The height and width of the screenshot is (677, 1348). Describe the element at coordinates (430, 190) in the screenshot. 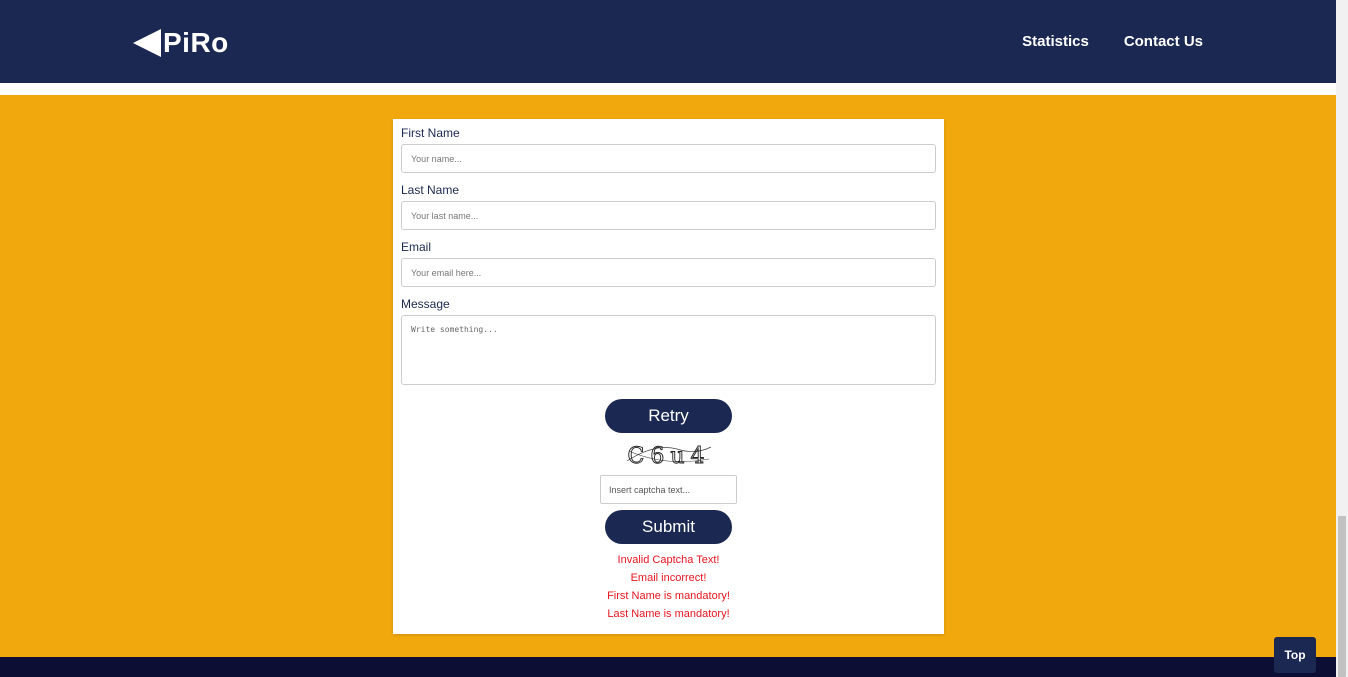

I see `last-name-label: Last Name` at that location.